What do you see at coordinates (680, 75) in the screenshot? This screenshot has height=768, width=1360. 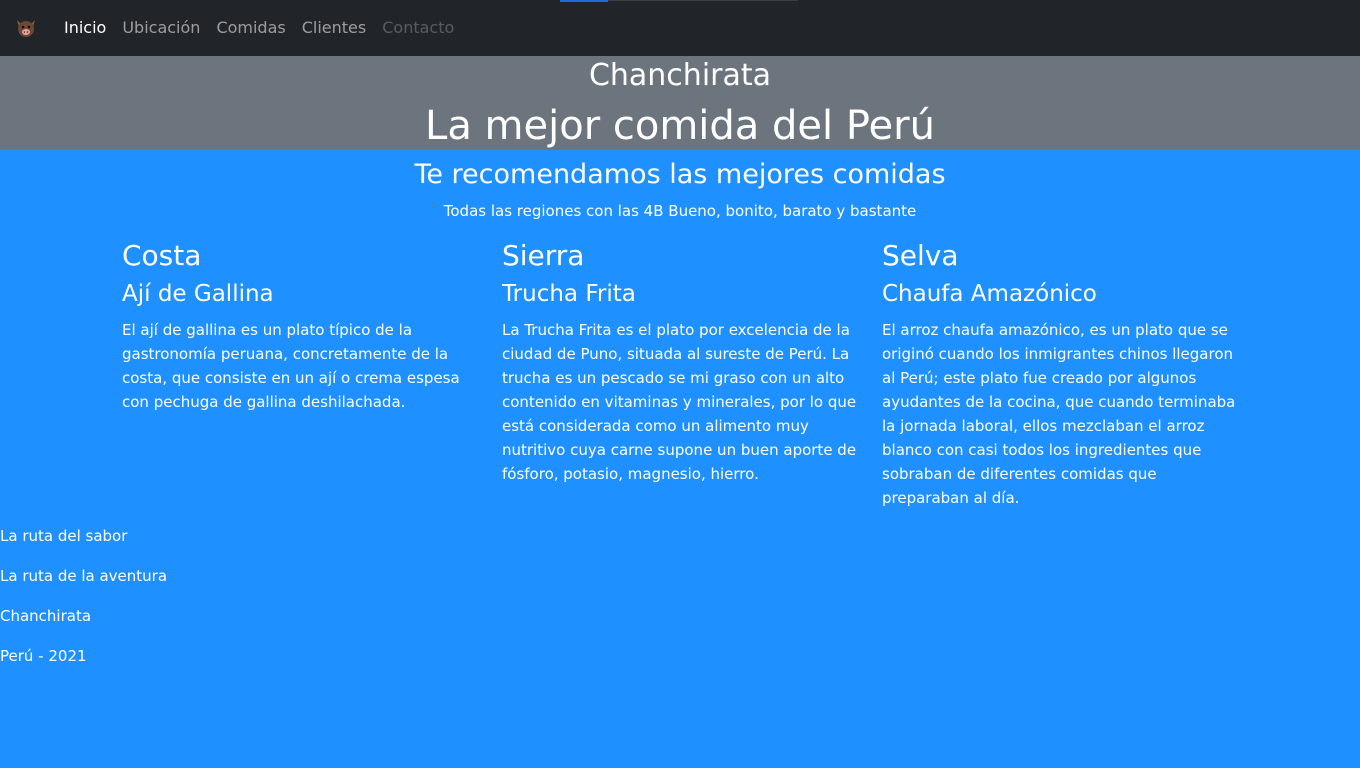 I see `hero-subtitle: Chanchirata` at bounding box center [680, 75].